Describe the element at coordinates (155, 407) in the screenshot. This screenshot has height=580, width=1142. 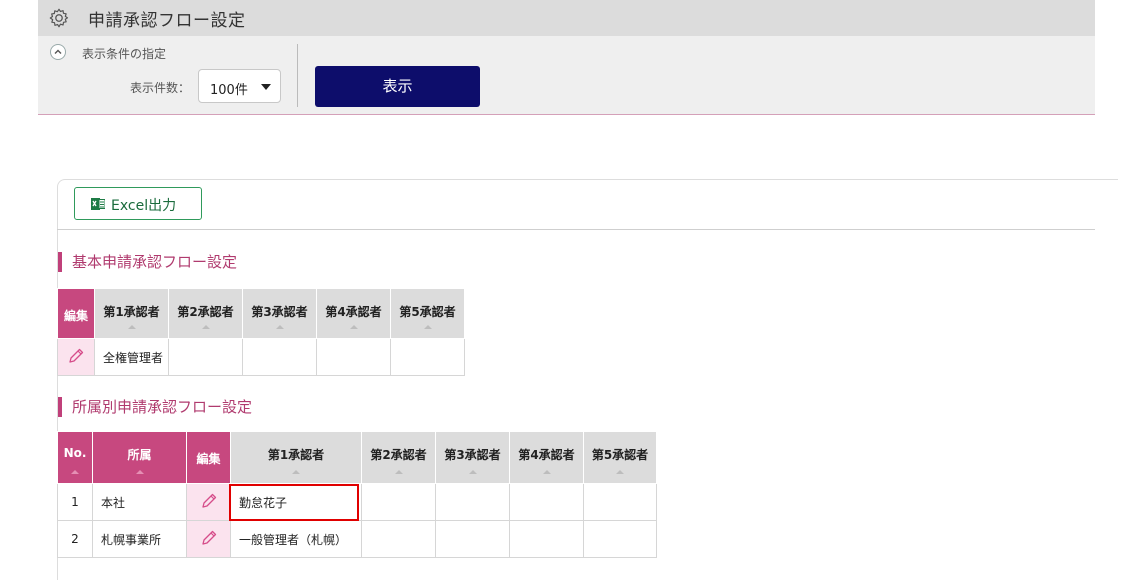
I see `dept-flow-section-title: 所属別申請承認フロー設定` at that location.